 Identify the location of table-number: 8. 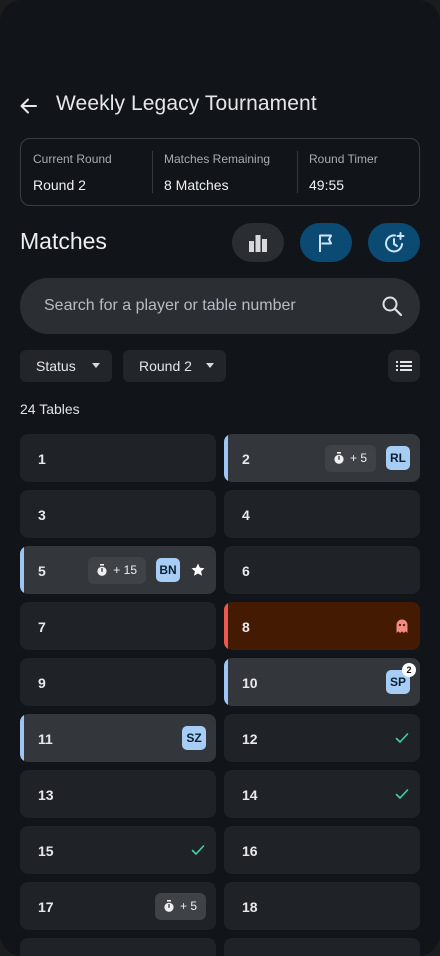
(246, 627).